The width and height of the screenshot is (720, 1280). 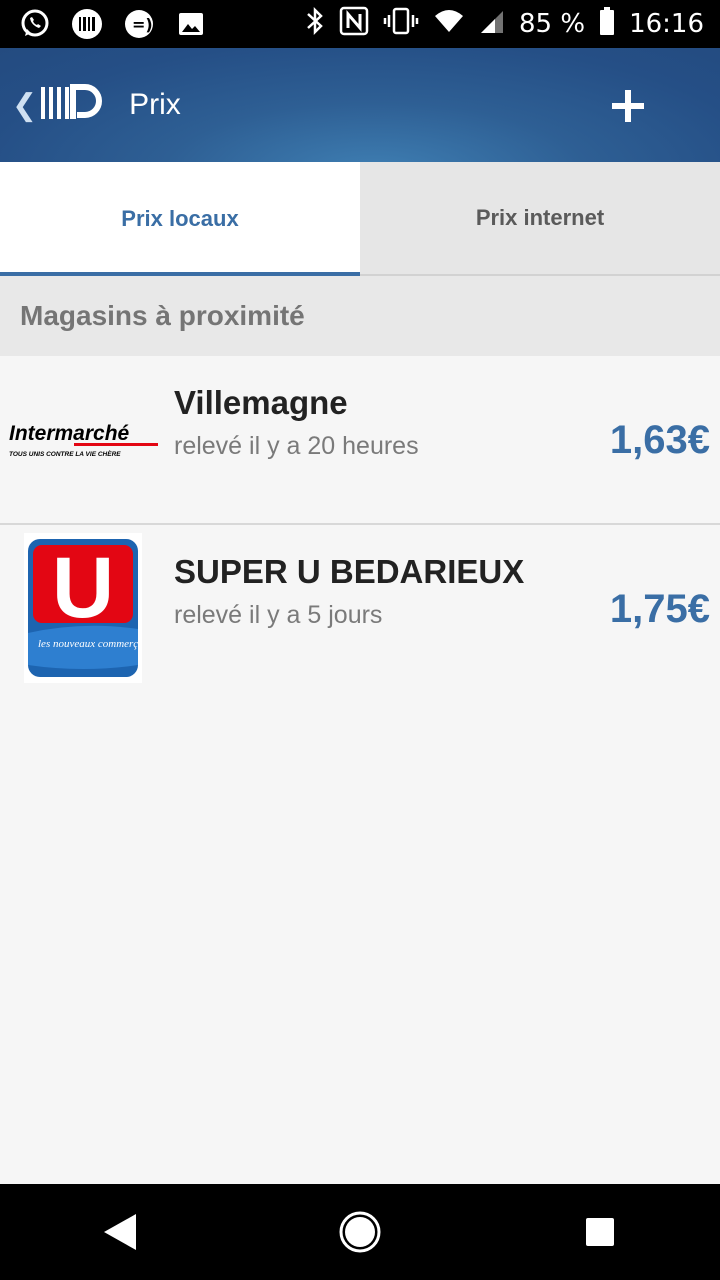 I want to click on app-logo-icon, so click(x=71, y=105).